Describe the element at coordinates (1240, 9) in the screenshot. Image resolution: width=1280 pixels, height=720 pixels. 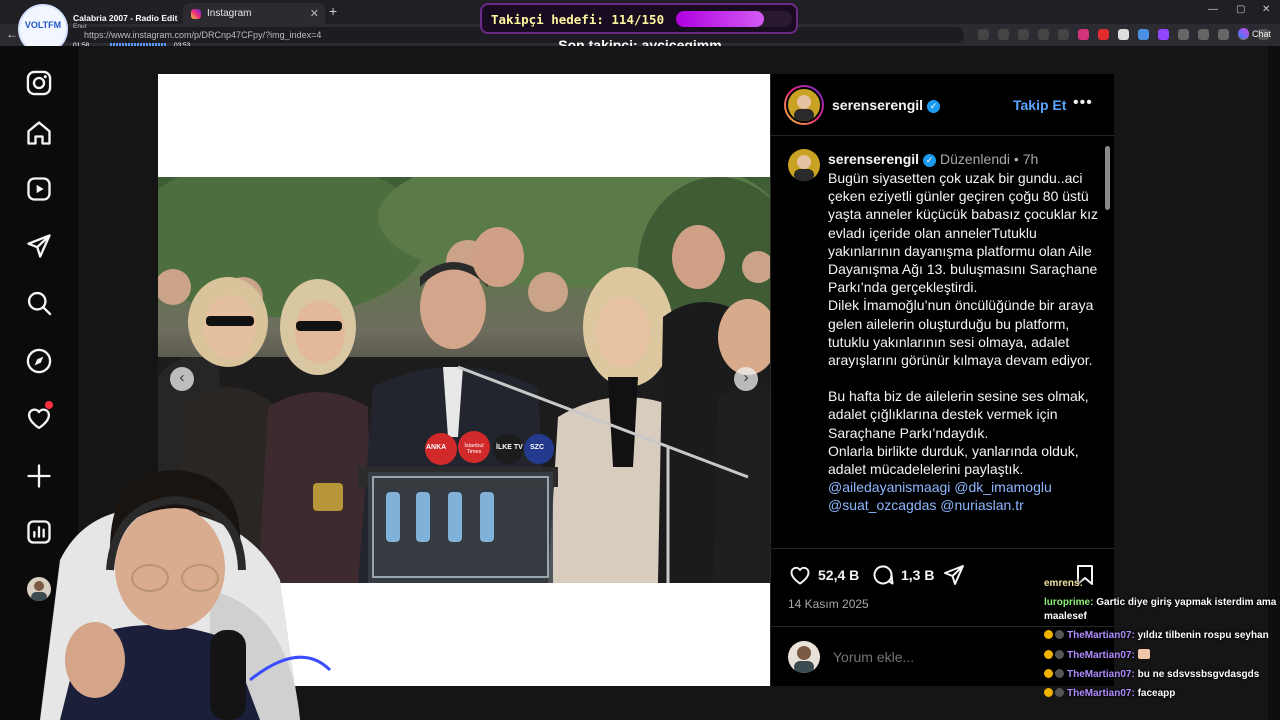
I see `maximize-icon: ▢` at that location.